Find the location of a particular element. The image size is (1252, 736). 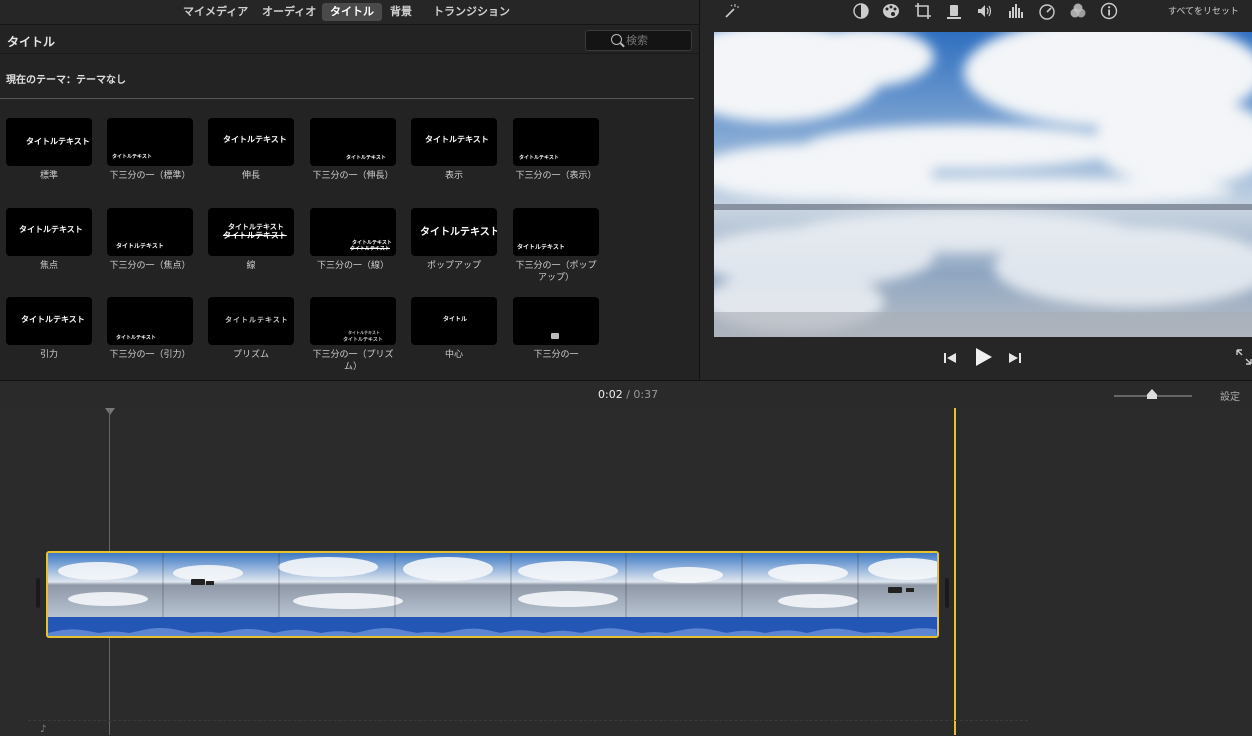

timecode-display: 0:02 / 0:37 is located at coordinates (628, 394).